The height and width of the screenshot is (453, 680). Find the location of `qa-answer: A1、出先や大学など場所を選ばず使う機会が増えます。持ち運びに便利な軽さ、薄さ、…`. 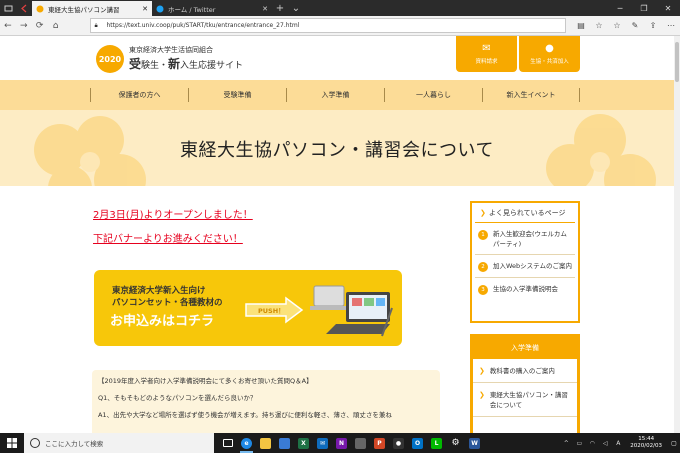

qa-answer: A1、出先や大学など場所を選ばず使う機会が増えます。持ち運びに便利な軽さ、薄さ、… is located at coordinates (245, 415).